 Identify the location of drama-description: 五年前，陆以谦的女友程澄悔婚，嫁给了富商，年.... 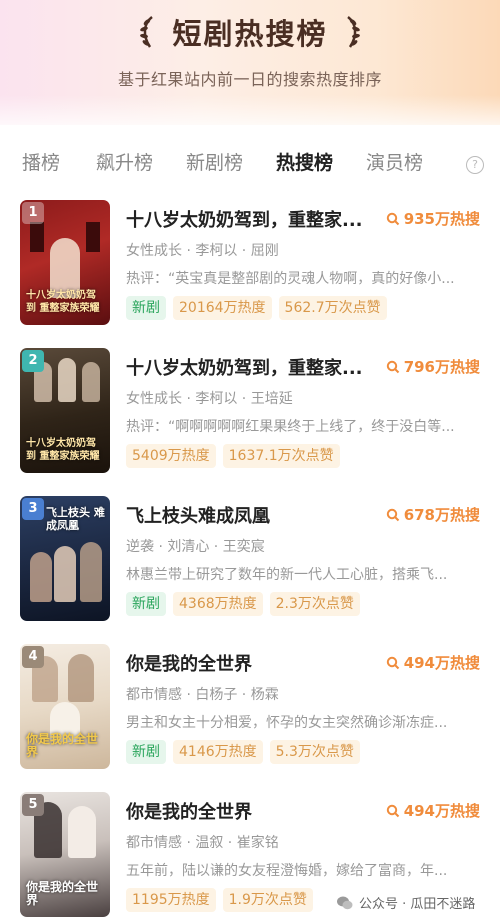
(287, 871).